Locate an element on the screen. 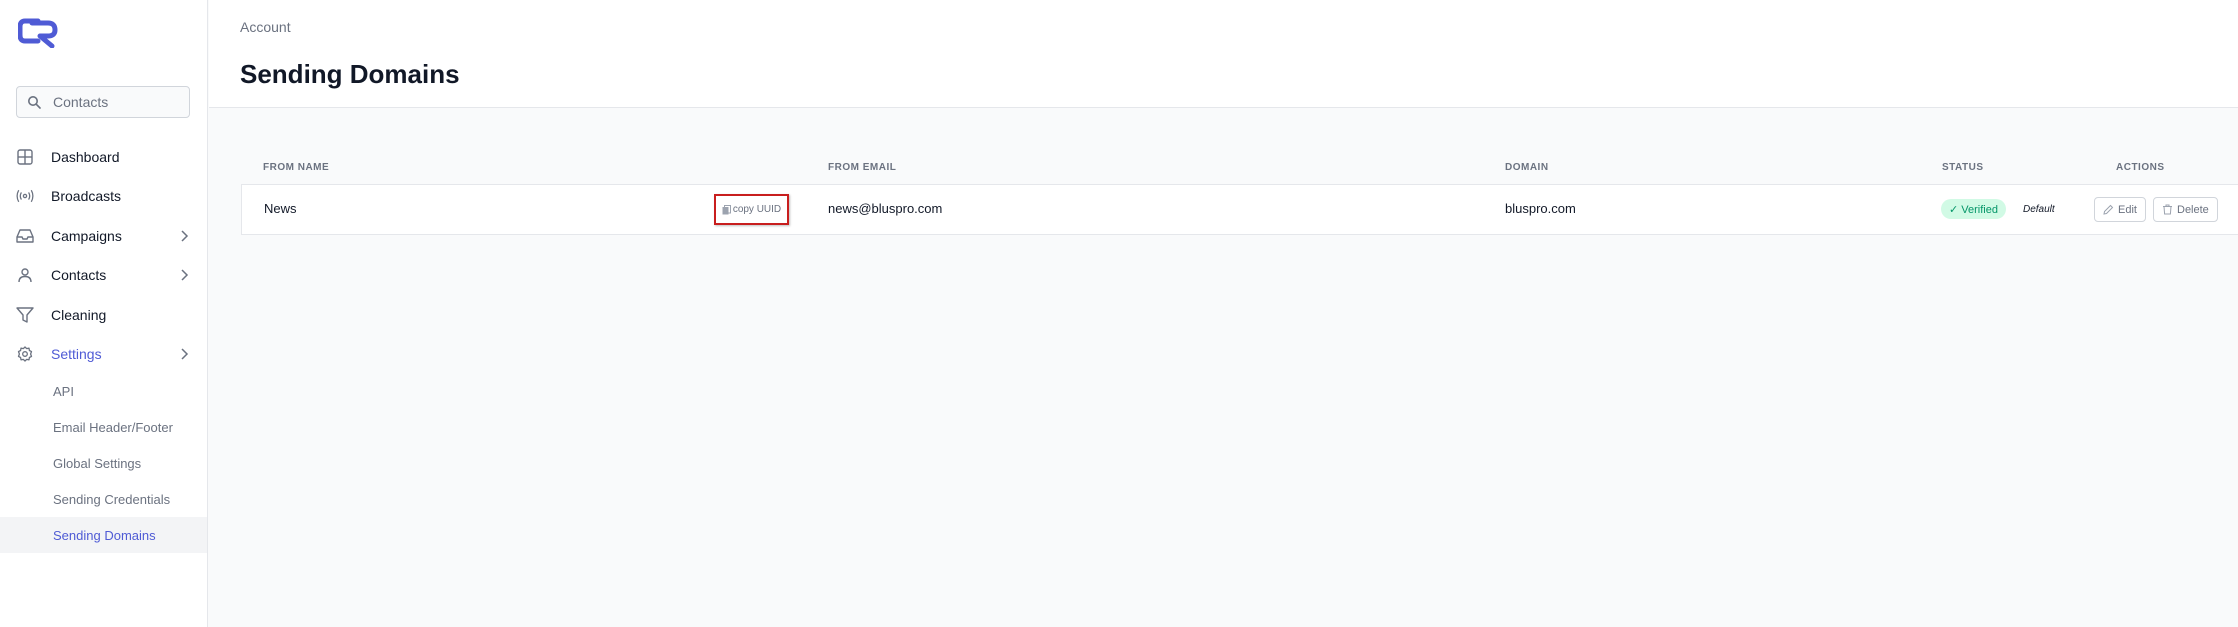  copy-icon is located at coordinates (726, 209).